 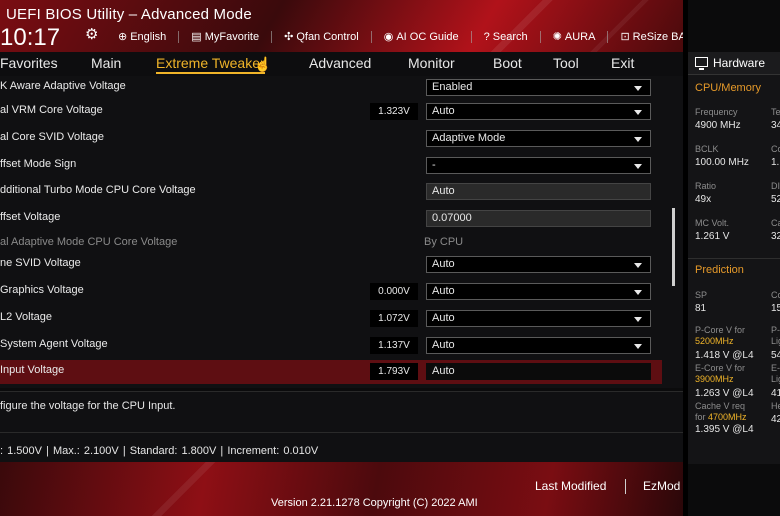 I want to click on setting-row: Input Voltage 1.793V Auto, so click(x=331, y=372).